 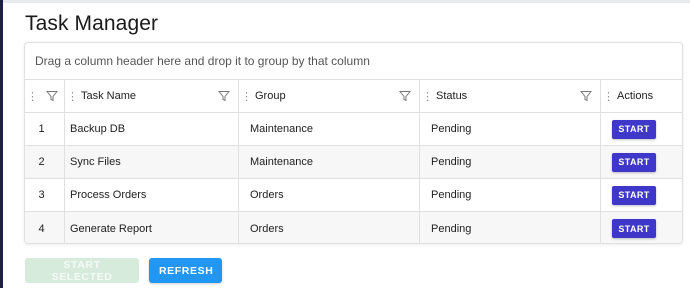 What do you see at coordinates (152, 195) in the screenshot?
I see `task-name-cell: Process Orders` at bounding box center [152, 195].